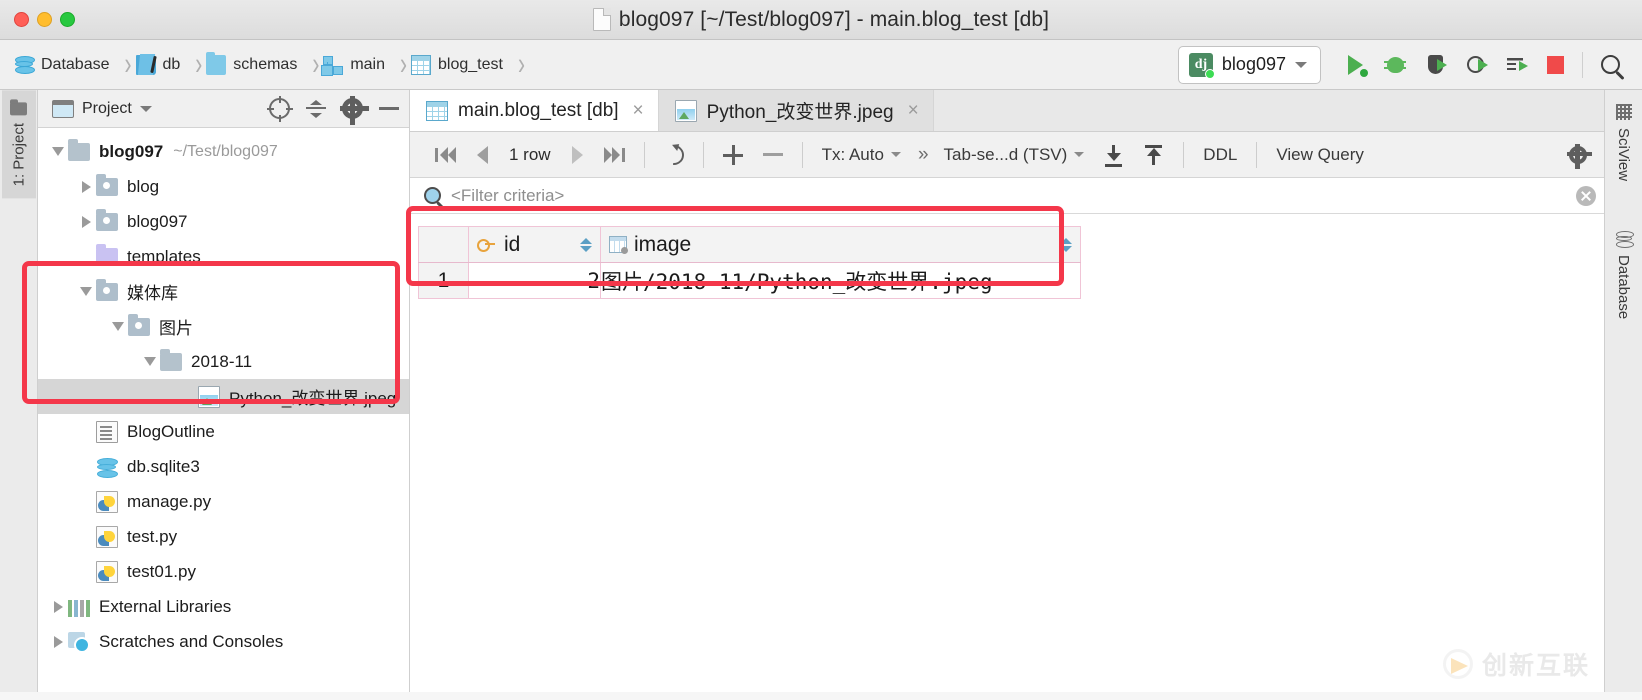 This screenshot has width=1642, height=700. I want to click on database-icon, so click(24, 65).